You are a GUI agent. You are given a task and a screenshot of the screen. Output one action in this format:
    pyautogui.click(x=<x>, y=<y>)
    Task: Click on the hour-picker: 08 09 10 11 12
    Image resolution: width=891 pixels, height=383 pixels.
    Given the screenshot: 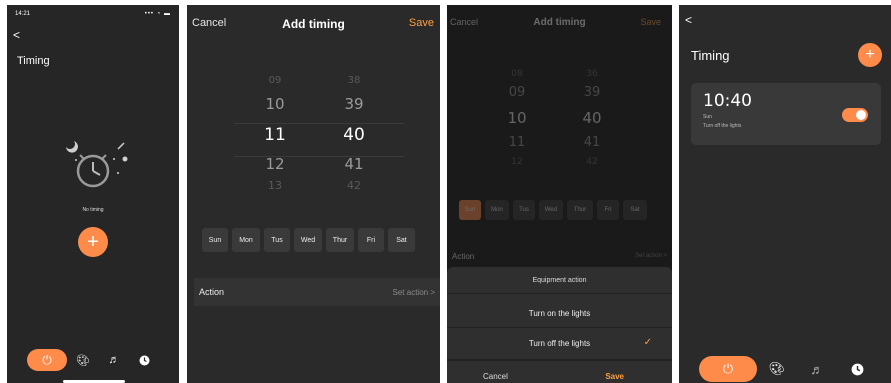 What is the action you would take?
    pyautogui.click(x=517, y=125)
    